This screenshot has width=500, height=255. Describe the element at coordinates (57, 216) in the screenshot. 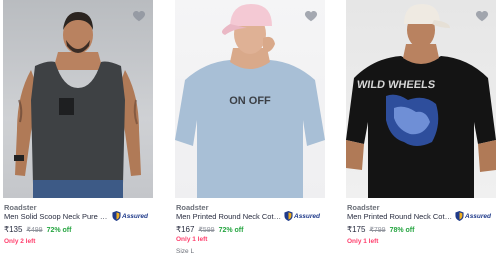

I see `product-title: Men Solid Scoop Neck Pure Cotton Vest` at that location.